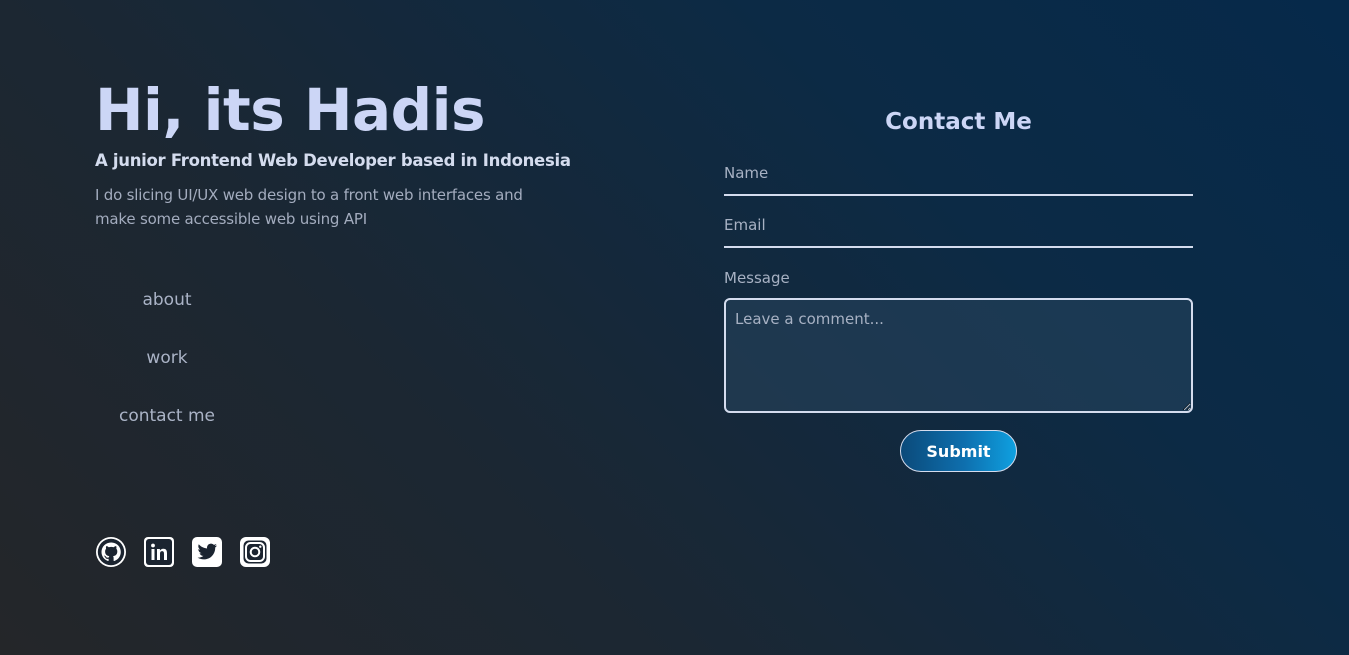  What do you see at coordinates (111, 552) in the screenshot?
I see `github-icon` at bounding box center [111, 552].